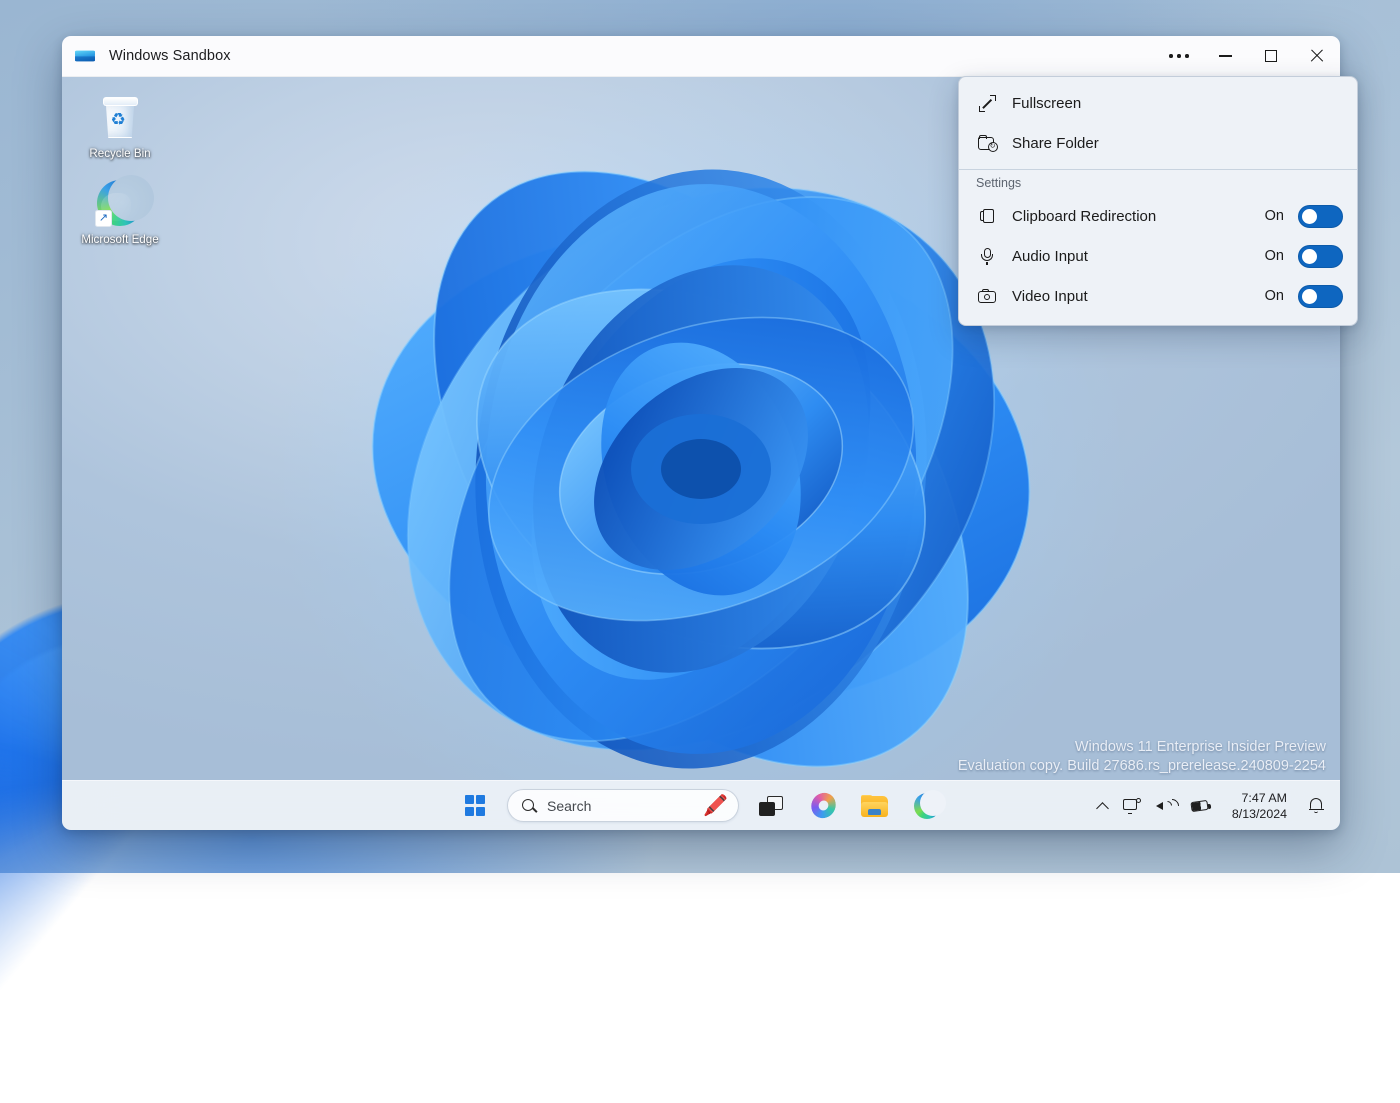  I want to click on menu-item-label: Clipboard Redirection, so click(1084, 216).